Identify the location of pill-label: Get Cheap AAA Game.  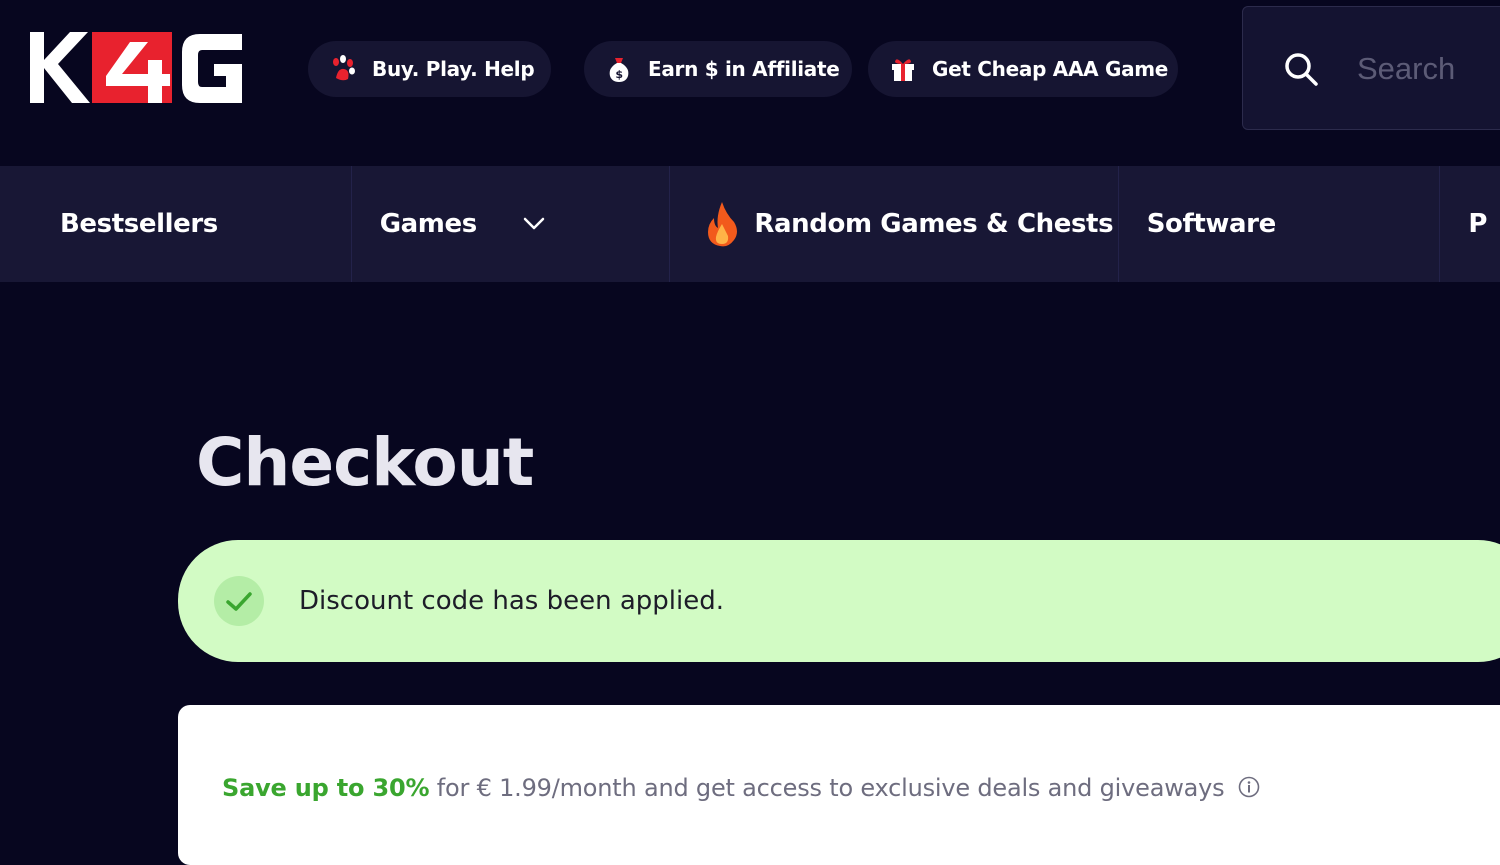
(1050, 69).